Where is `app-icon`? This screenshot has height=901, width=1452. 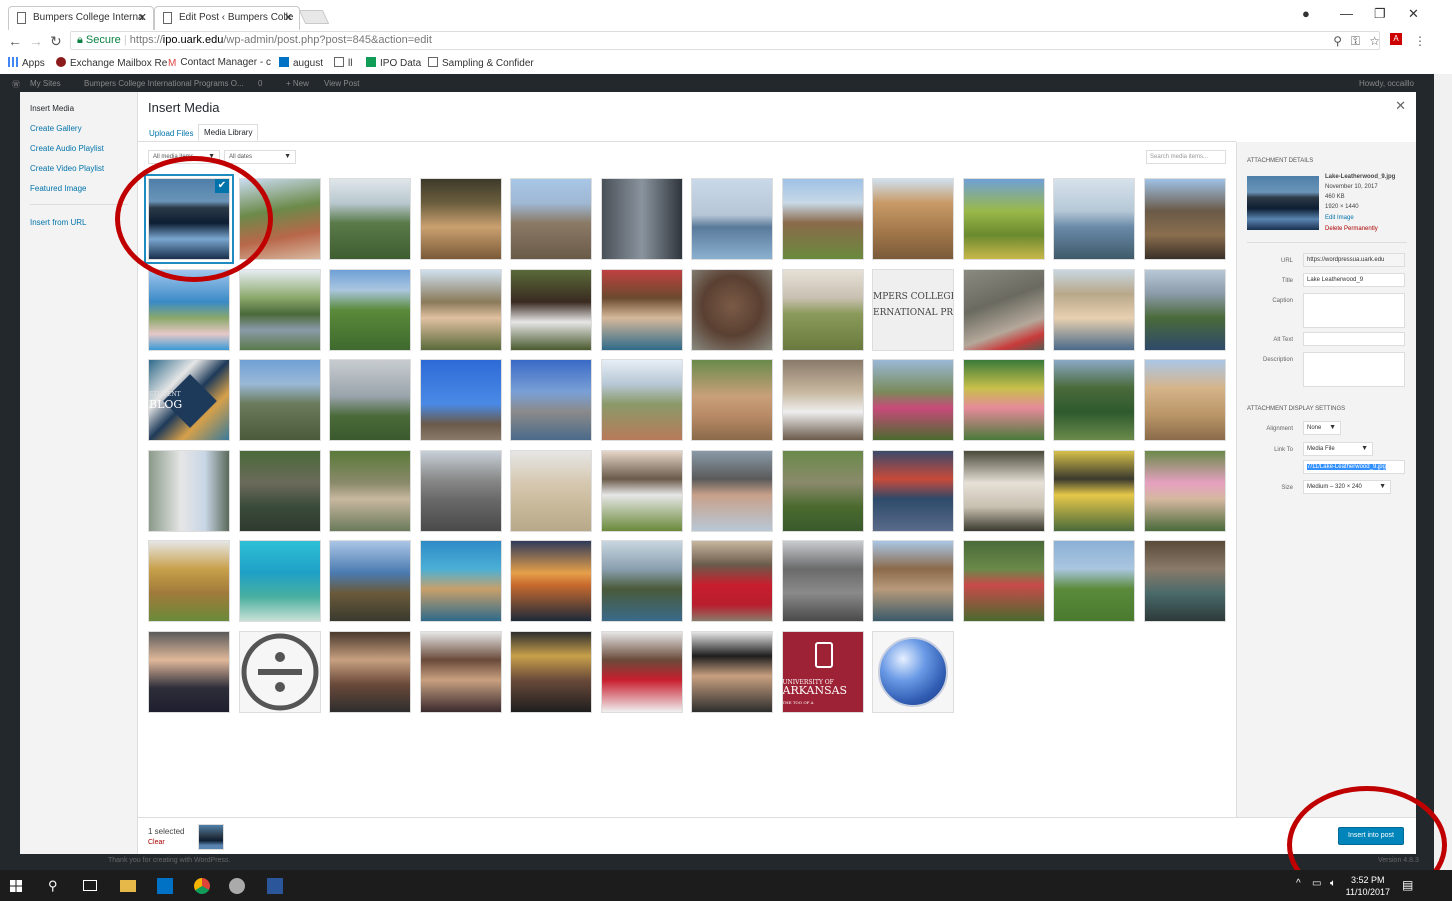 app-icon is located at coordinates (237, 886).